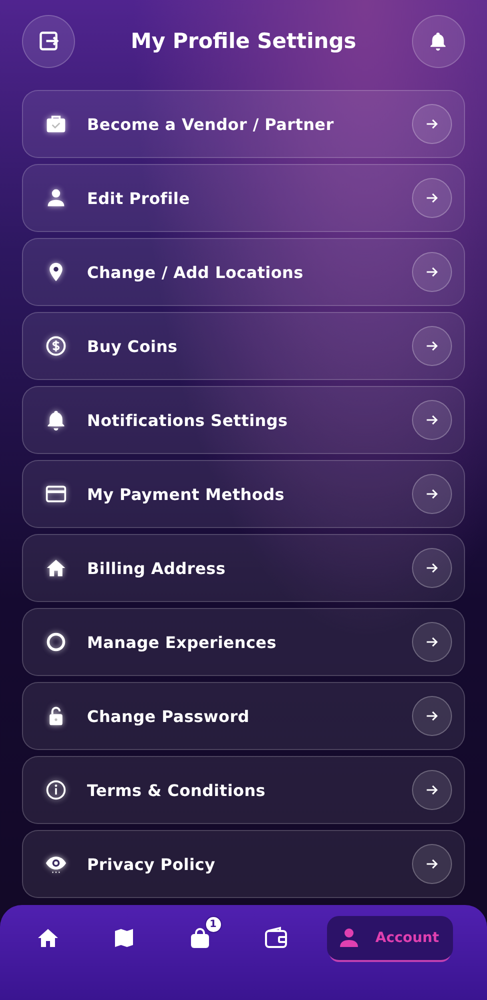  Describe the element at coordinates (168, 716) in the screenshot. I see `settings-item-label: Change Password` at that location.